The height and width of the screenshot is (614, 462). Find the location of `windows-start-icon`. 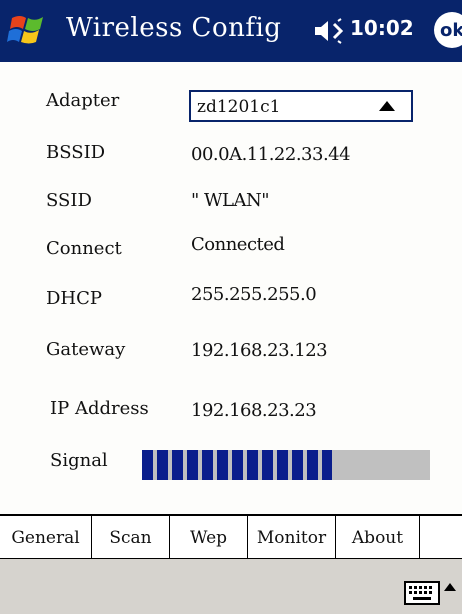

windows-start-icon is located at coordinates (28, 30).